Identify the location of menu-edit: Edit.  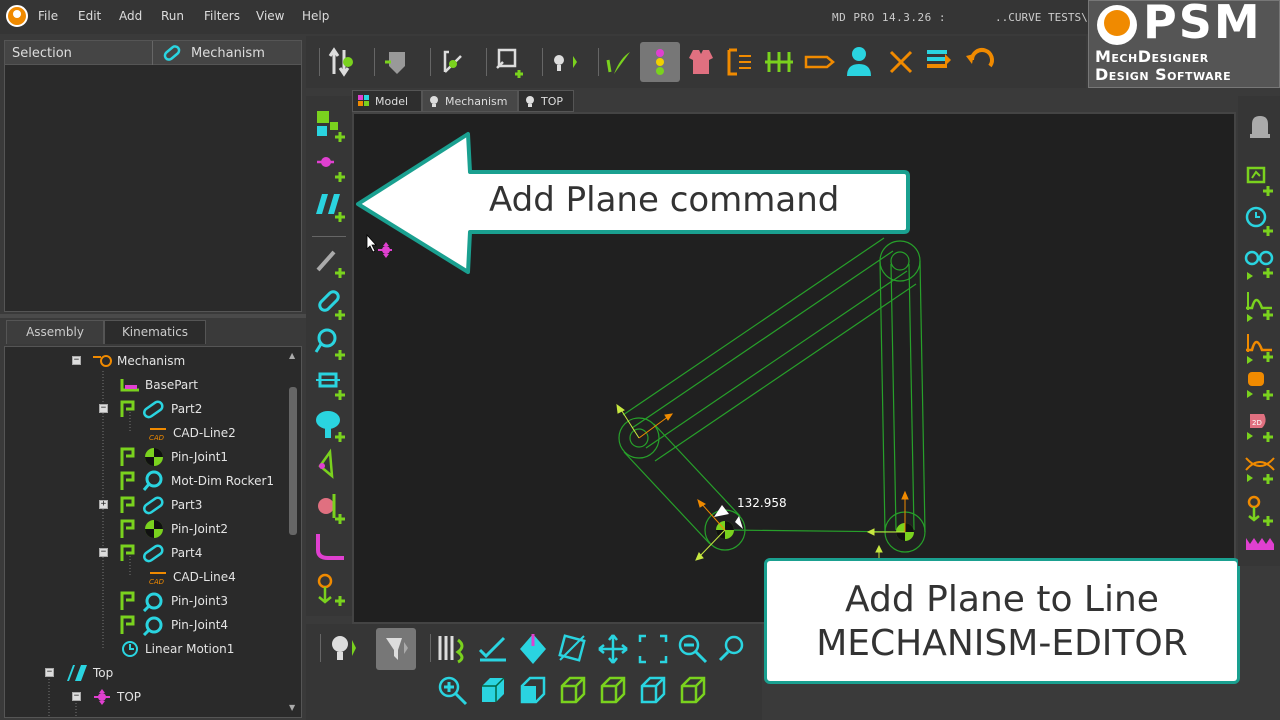
(89, 16).